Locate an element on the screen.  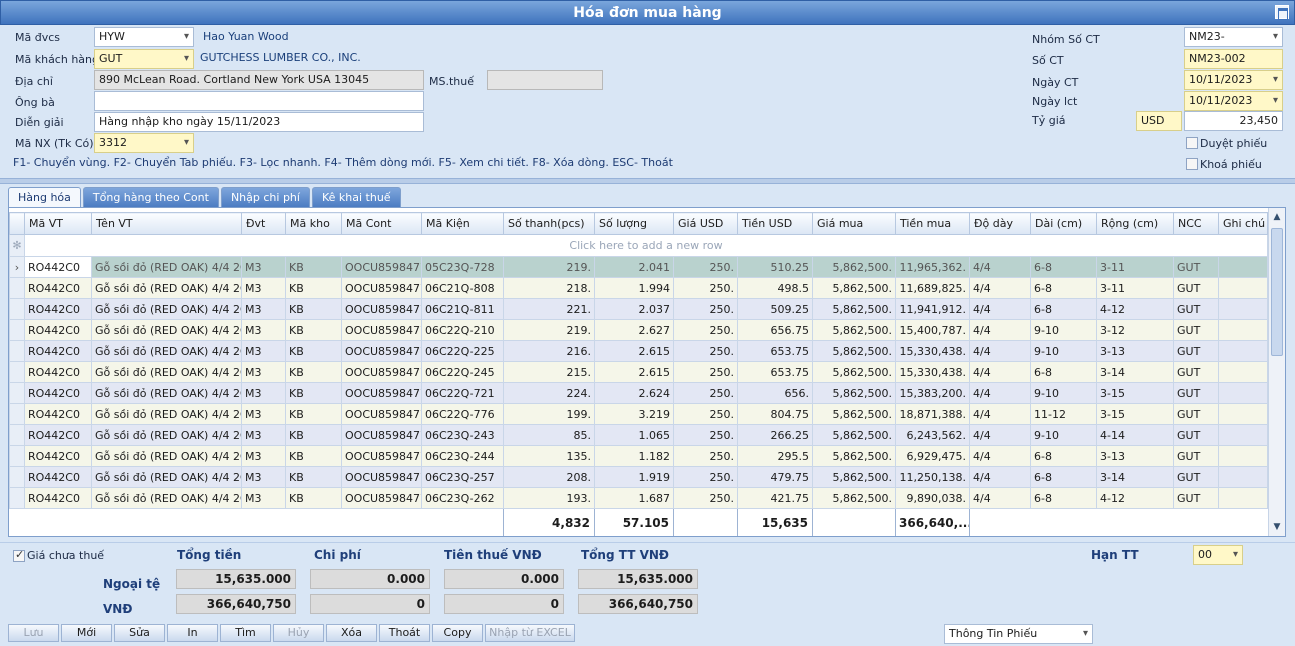
print-button: In is located at coordinates (192, 633).